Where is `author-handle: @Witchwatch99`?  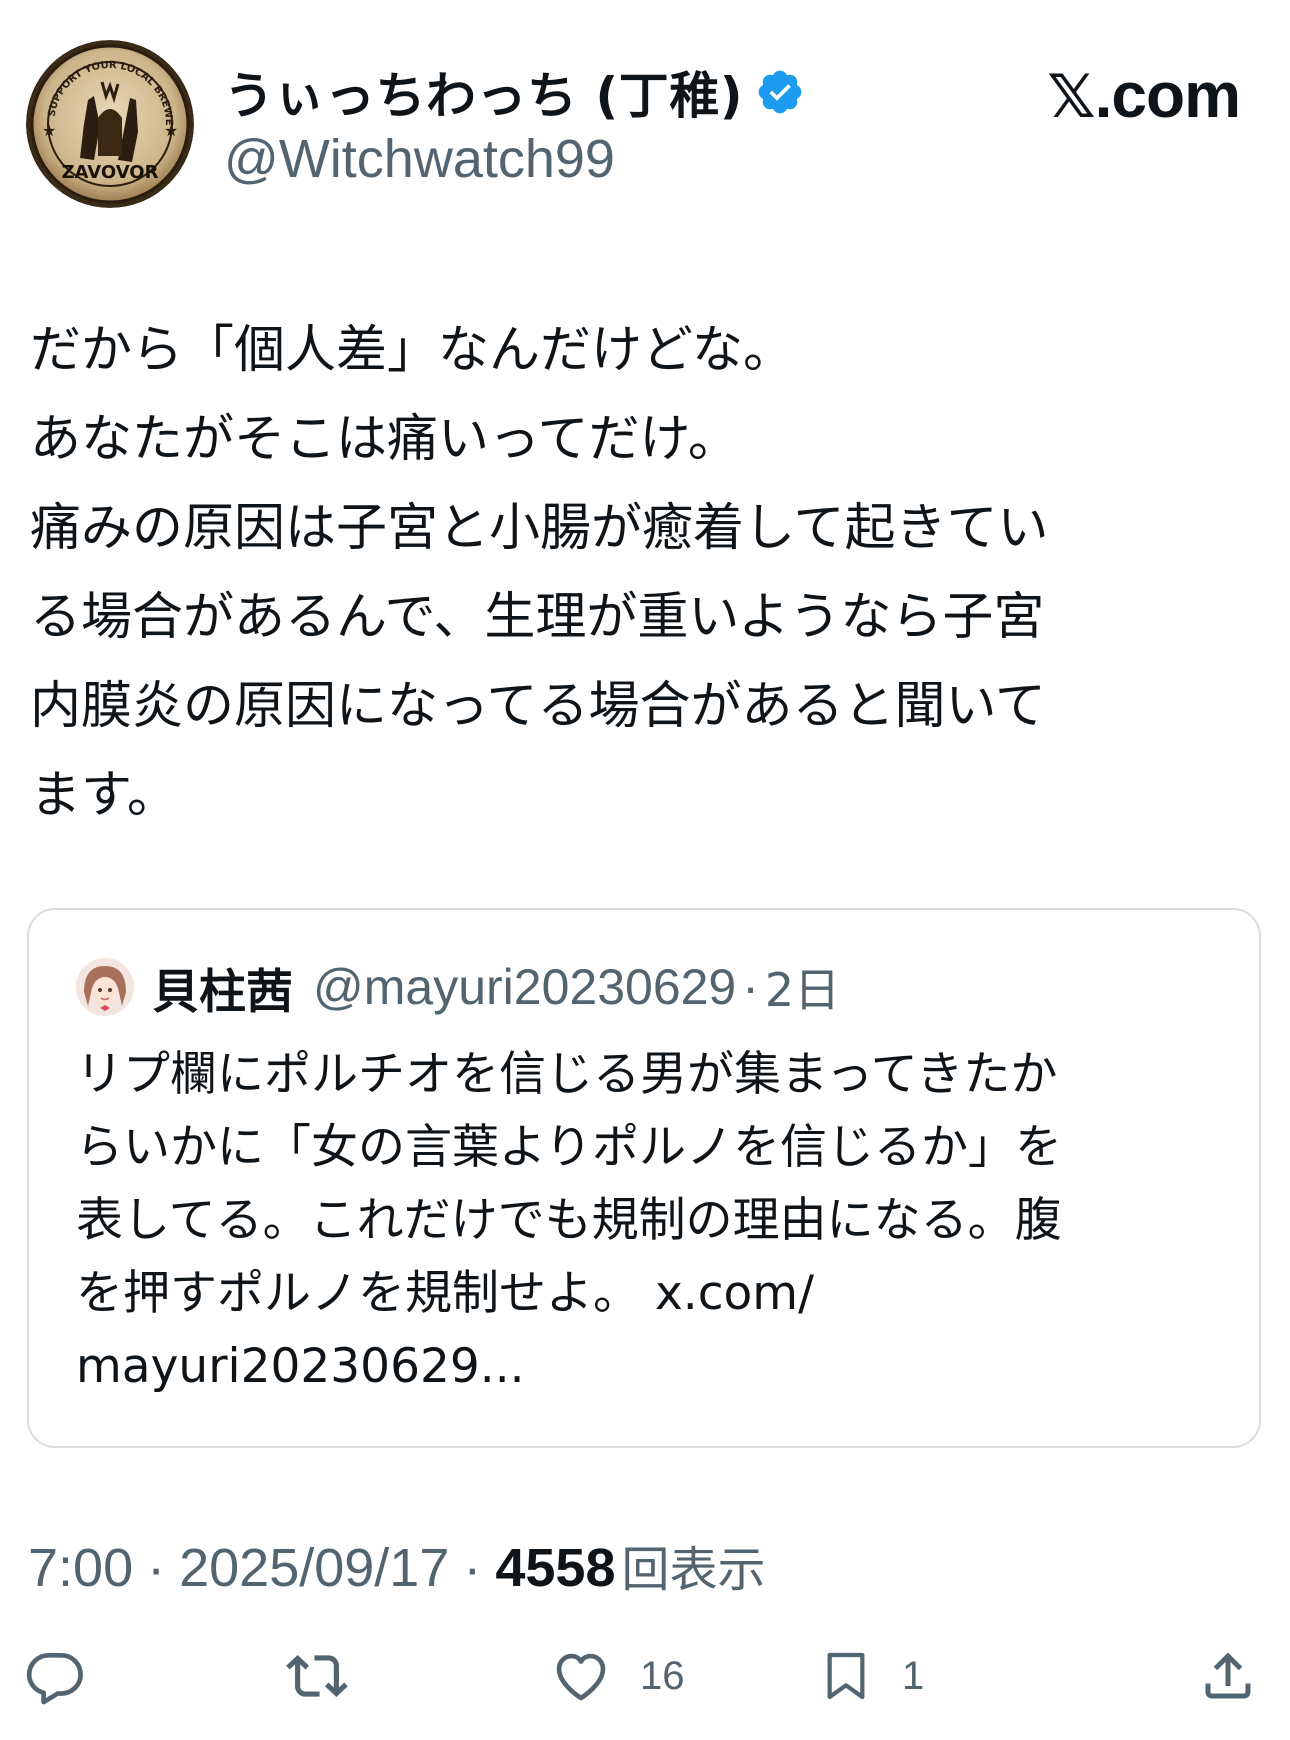 author-handle: @Witchwatch99 is located at coordinates (419, 159).